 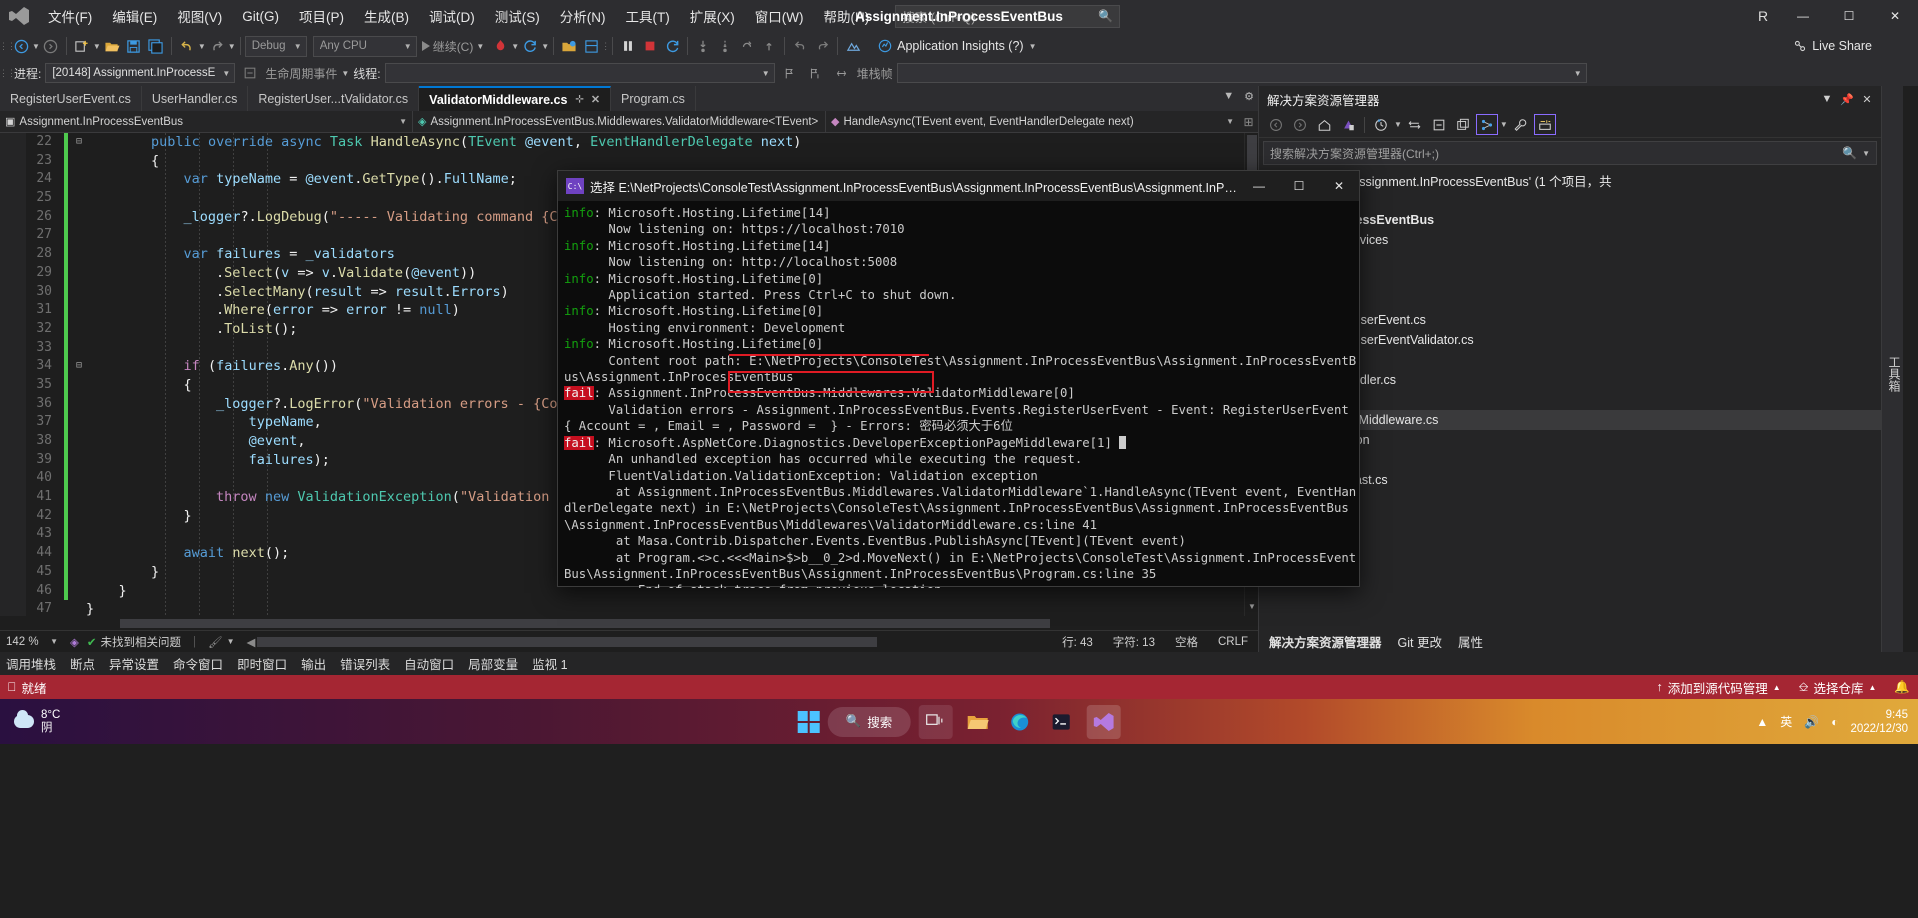 What do you see at coordinates (386, 16) in the screenshot?
I see `menu-item-5: 生成(B)` at bounding box center [386, 16].